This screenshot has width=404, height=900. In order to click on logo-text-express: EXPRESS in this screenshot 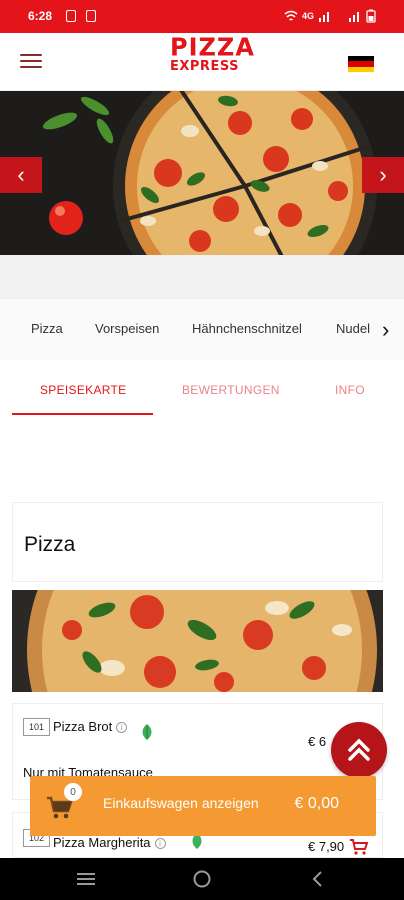, I will do `click(204, 66)`.